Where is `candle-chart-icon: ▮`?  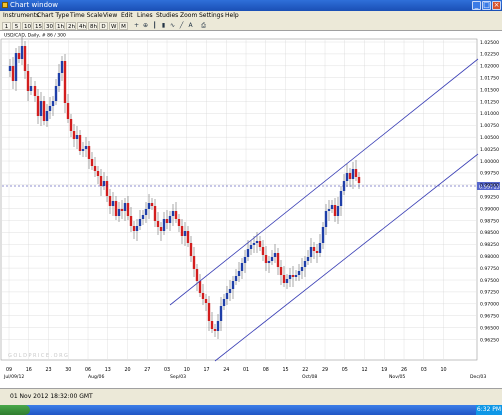
candle-chart-icon: ▮ is located at coordinates (163, 26).